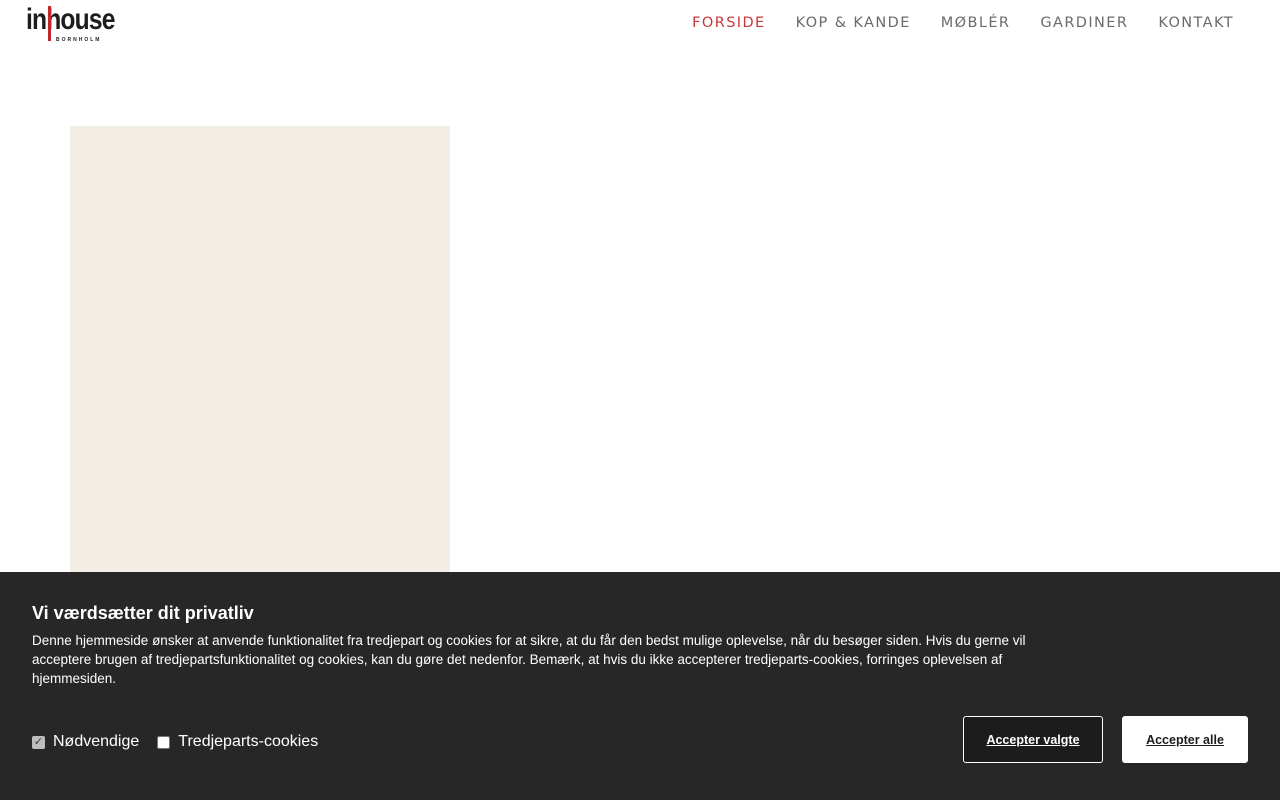 The height and width of the screenshot is (800, 1280). Describe the element at coordinates (1084, 23) in the screenshot. I see `nav-item-gardiner: GARDINER` at that location.